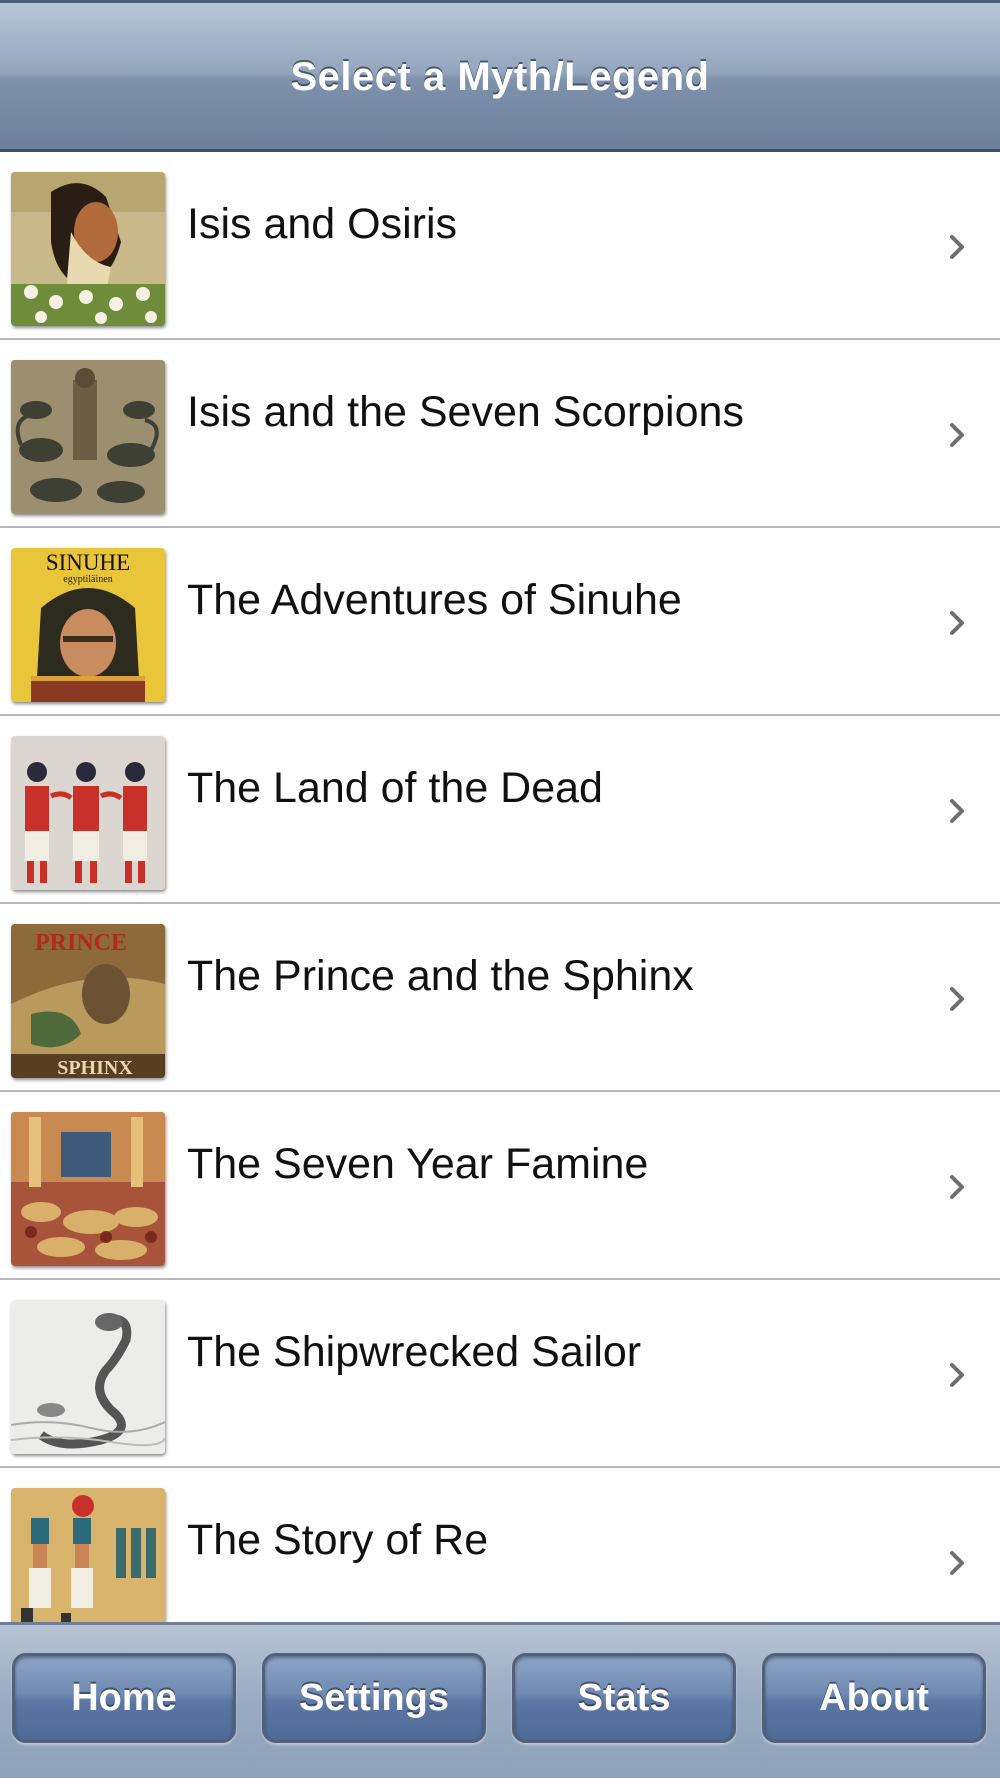  What do you see at coordinates (95, 1067) in the screenshot?
I see `cover-subtitle-text: SPHINX` at bounding box center [95, 1067].